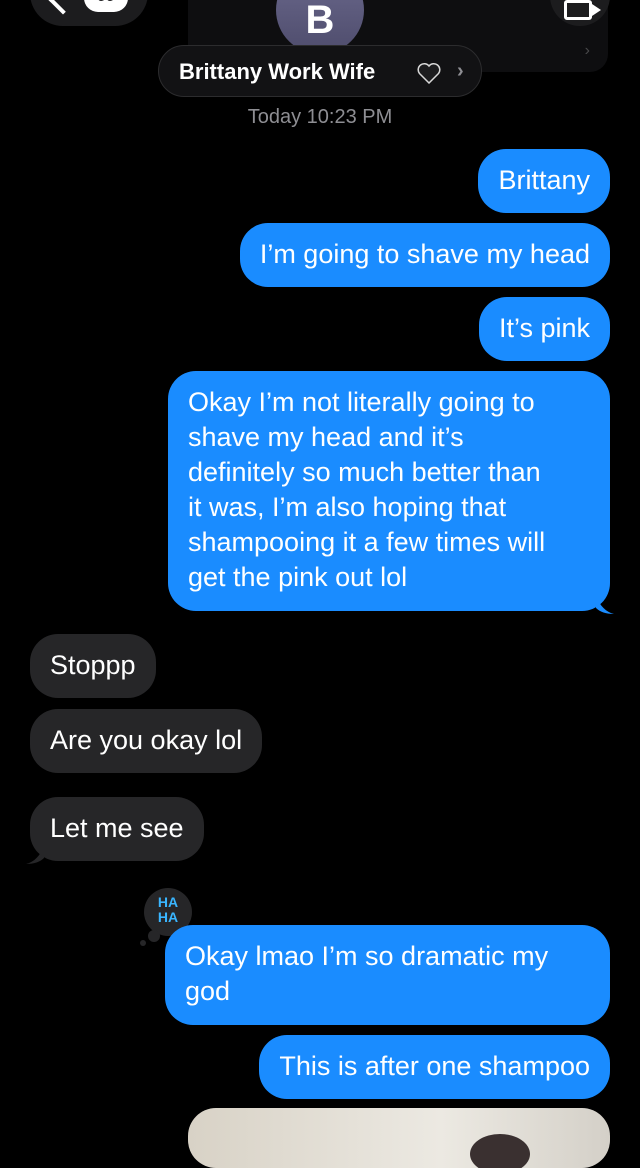 This screenshot has width=640, height=1168. I want to click on black-heart-icon, so click(429, 73).